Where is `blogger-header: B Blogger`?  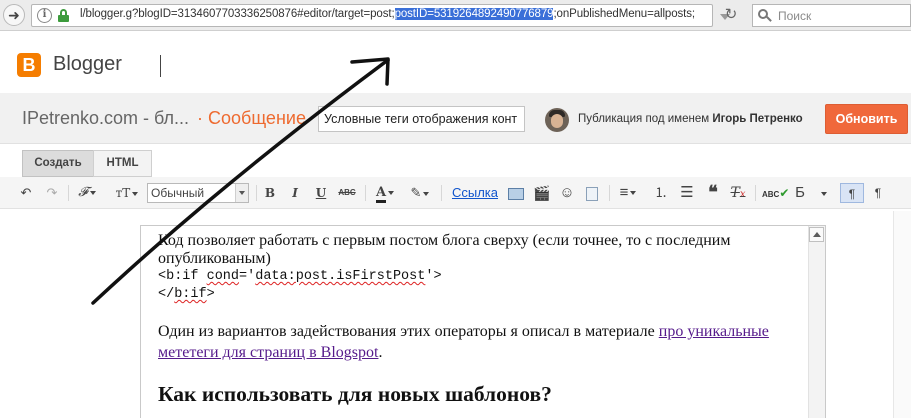 blogger-header: B Blogger is located at coordinates (455, 62).